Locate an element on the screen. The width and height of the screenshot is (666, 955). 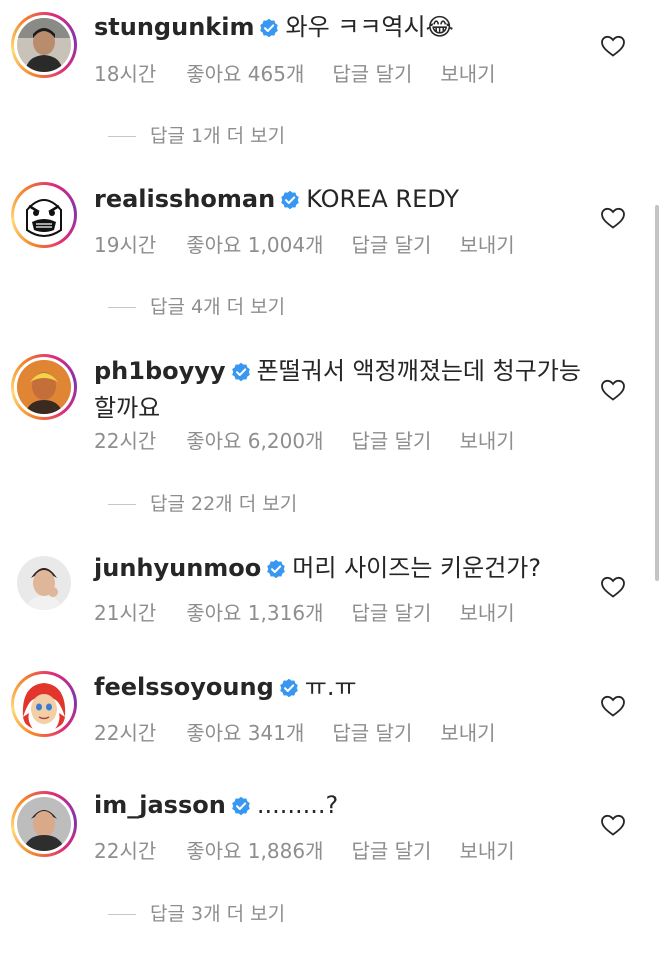
view-more-replies-label: 답글 4개 더 보기 is located at coordinates (218, 307).